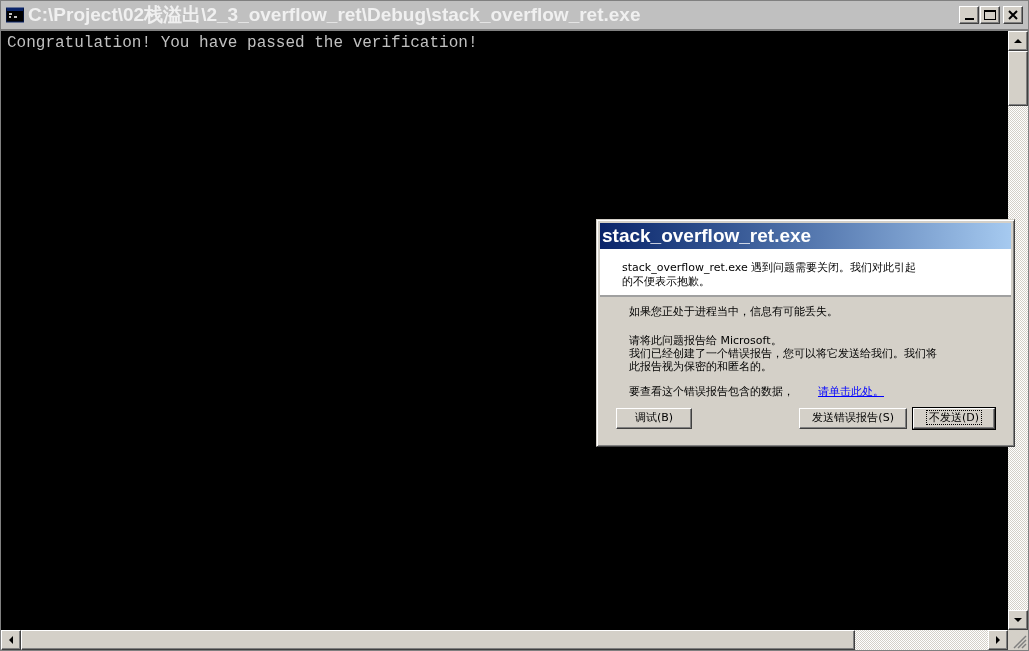  I want to click on left-arrow-icon, so click(11, 640).